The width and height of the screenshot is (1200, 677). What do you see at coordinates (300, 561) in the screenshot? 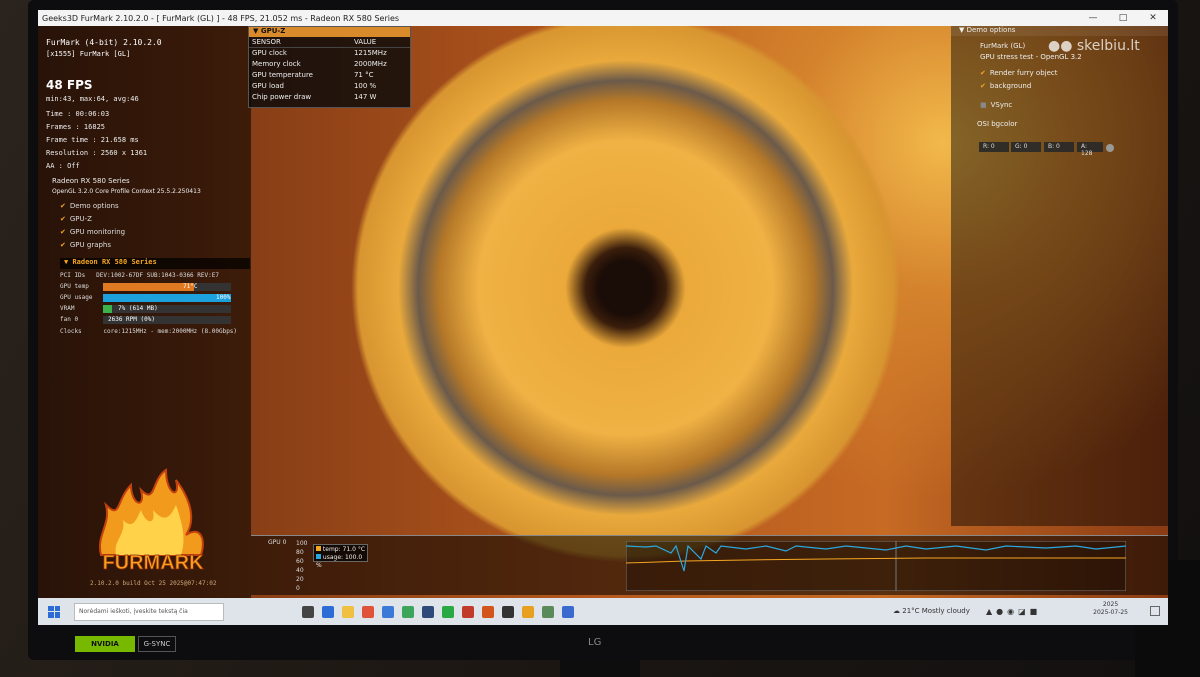
I see `y-tick: 60` at bounding box center [300, 561].